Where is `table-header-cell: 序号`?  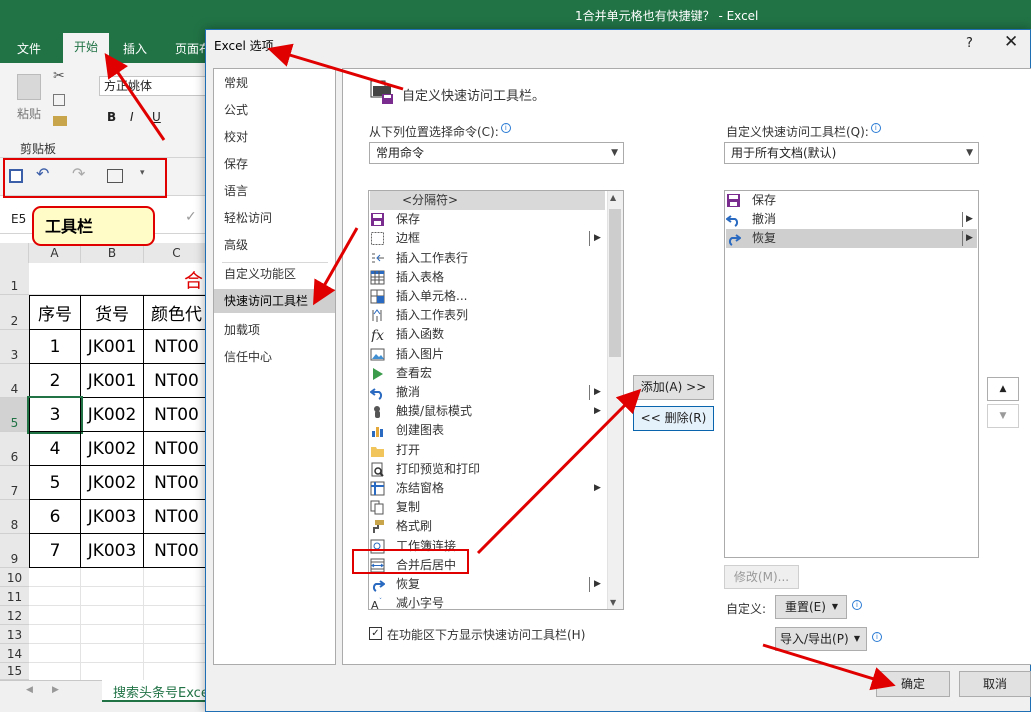 table-header-cell: 序号 is located at coordinates (55, 312).